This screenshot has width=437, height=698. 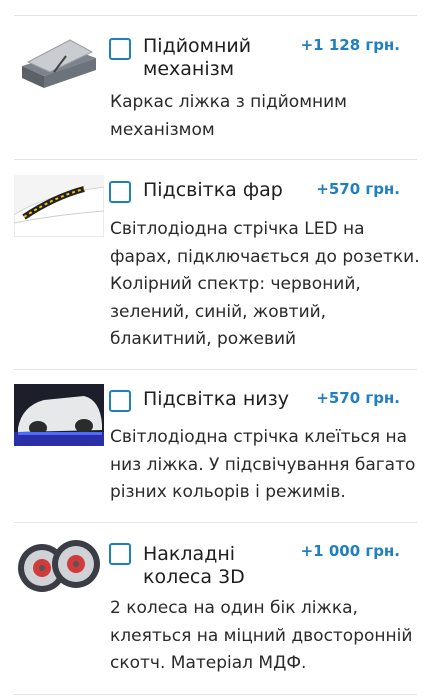 What do you see at coordinates (59, 62) in the screenshot?
I see `lift-mechanism-image` at bounding box center [59, 62].